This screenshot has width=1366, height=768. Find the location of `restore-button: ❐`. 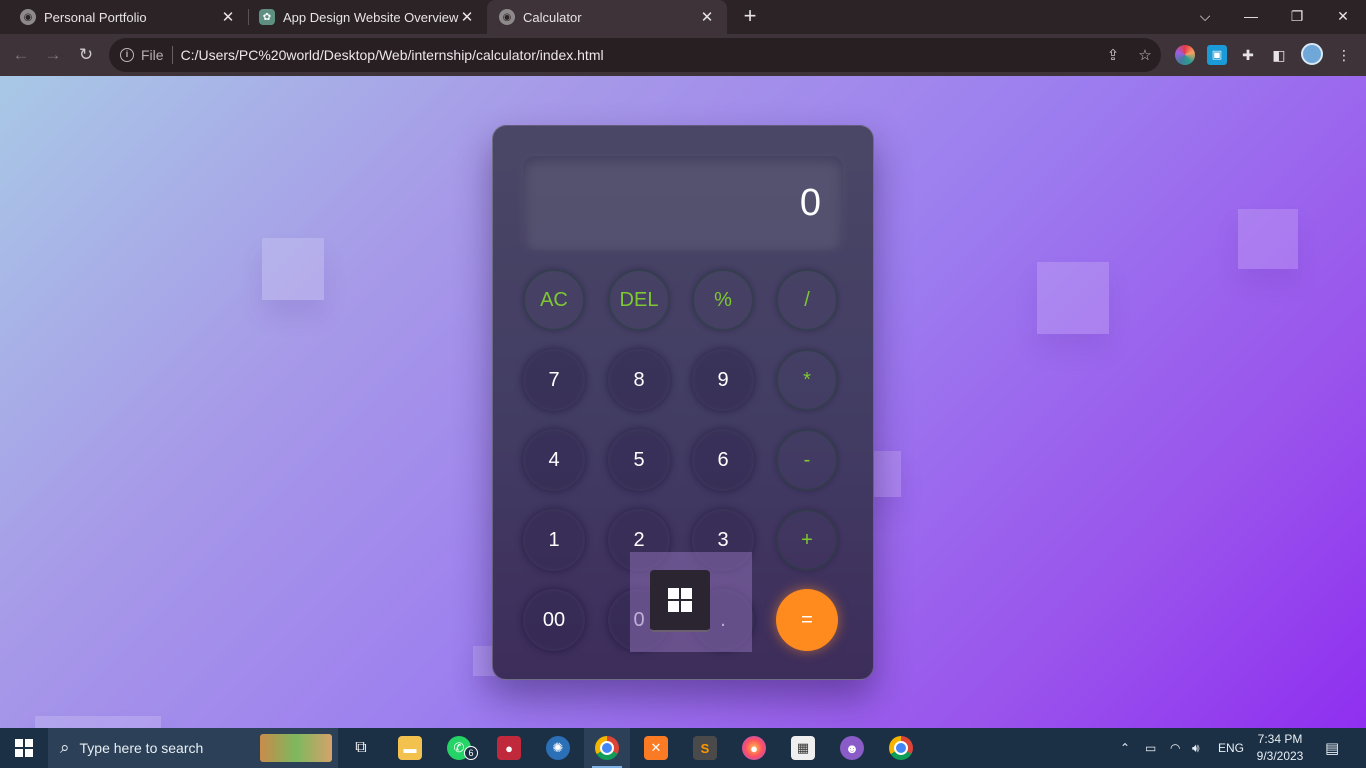

restore-button: ❐ is located at coordinates (1297, 16).